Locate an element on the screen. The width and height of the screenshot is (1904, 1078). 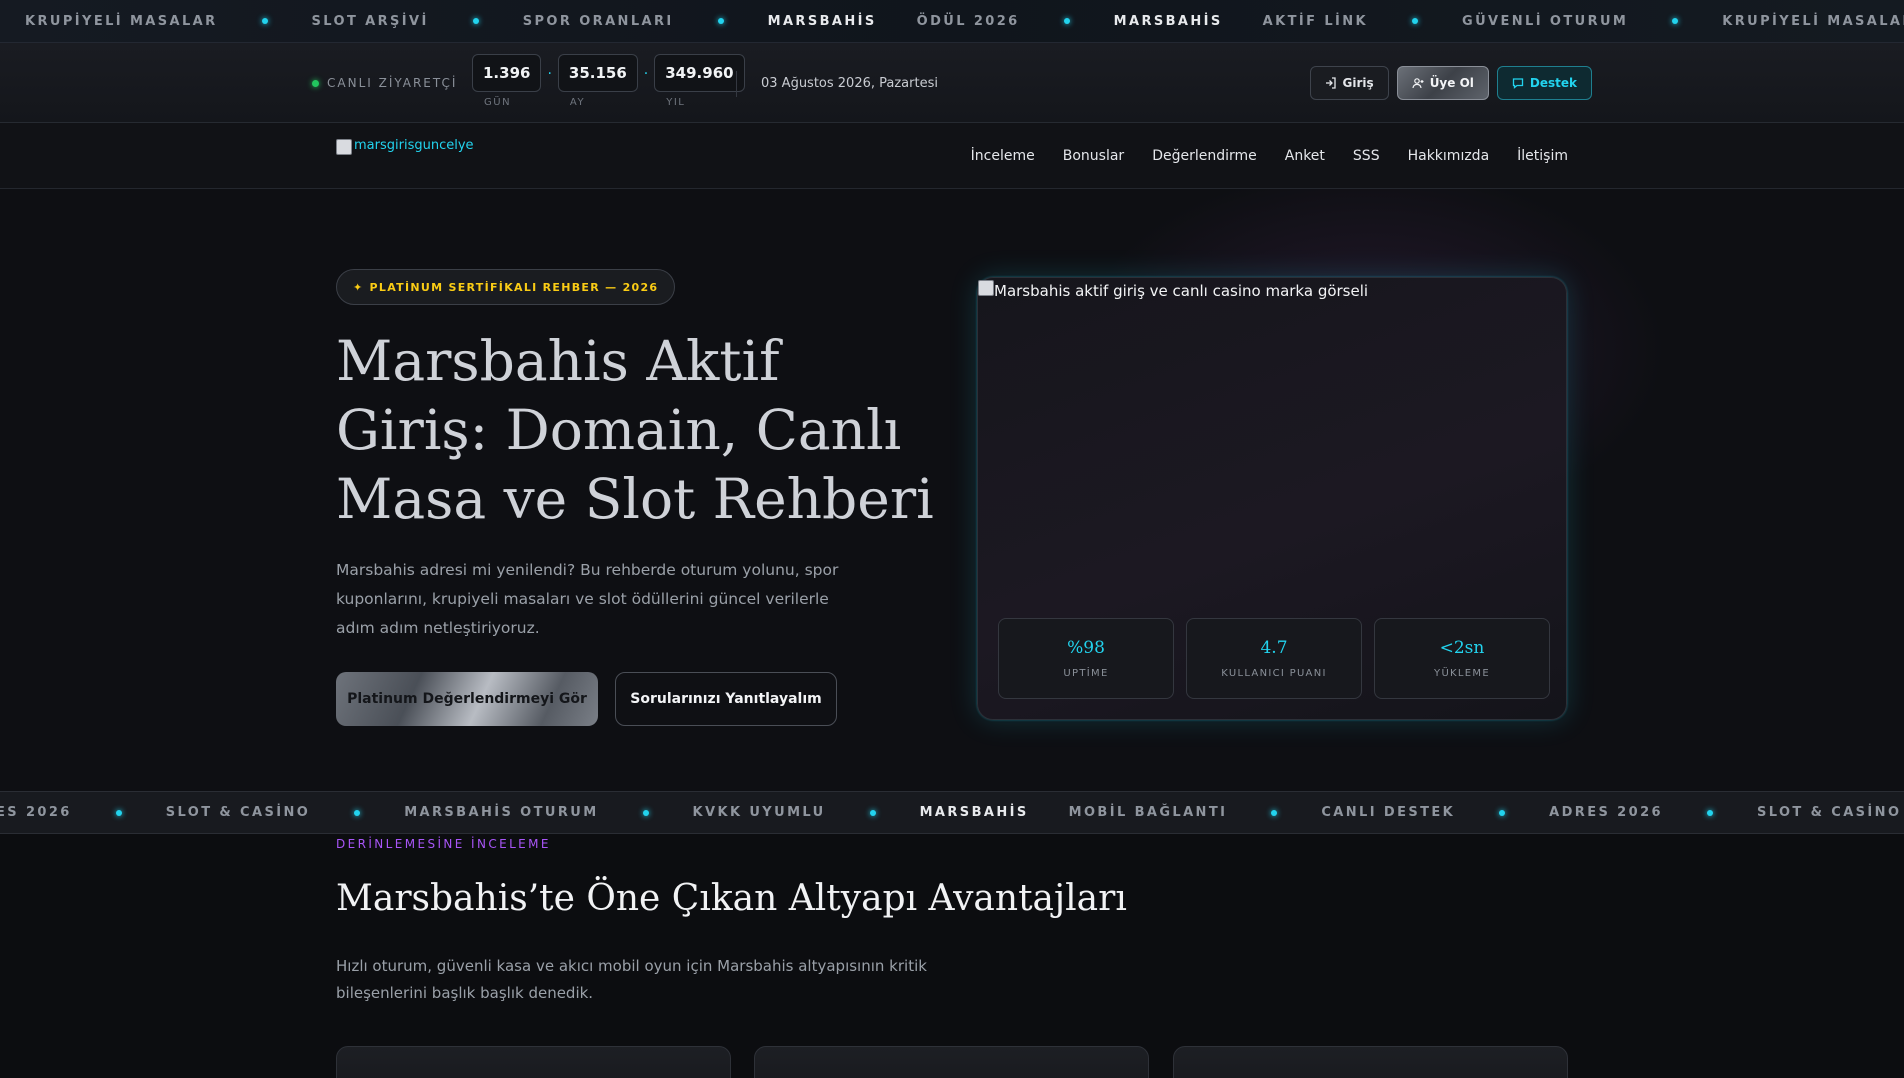
certified-badge-label: PLATİNUM SERTİFİKALI REHBER — 2026 is located at coordinates (514, 287).